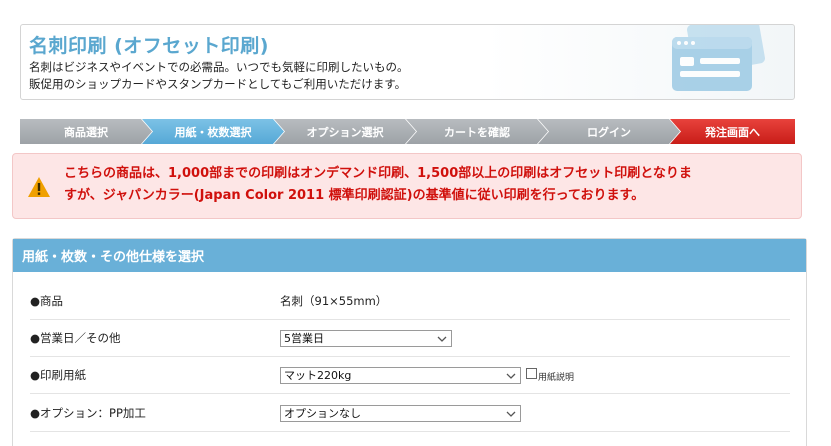 This screenshot has height=446, width=831. Describe the element at coordinates (58, 375) in the screenshot. I see `row-label-paper: ●印刷用紙` at that location.